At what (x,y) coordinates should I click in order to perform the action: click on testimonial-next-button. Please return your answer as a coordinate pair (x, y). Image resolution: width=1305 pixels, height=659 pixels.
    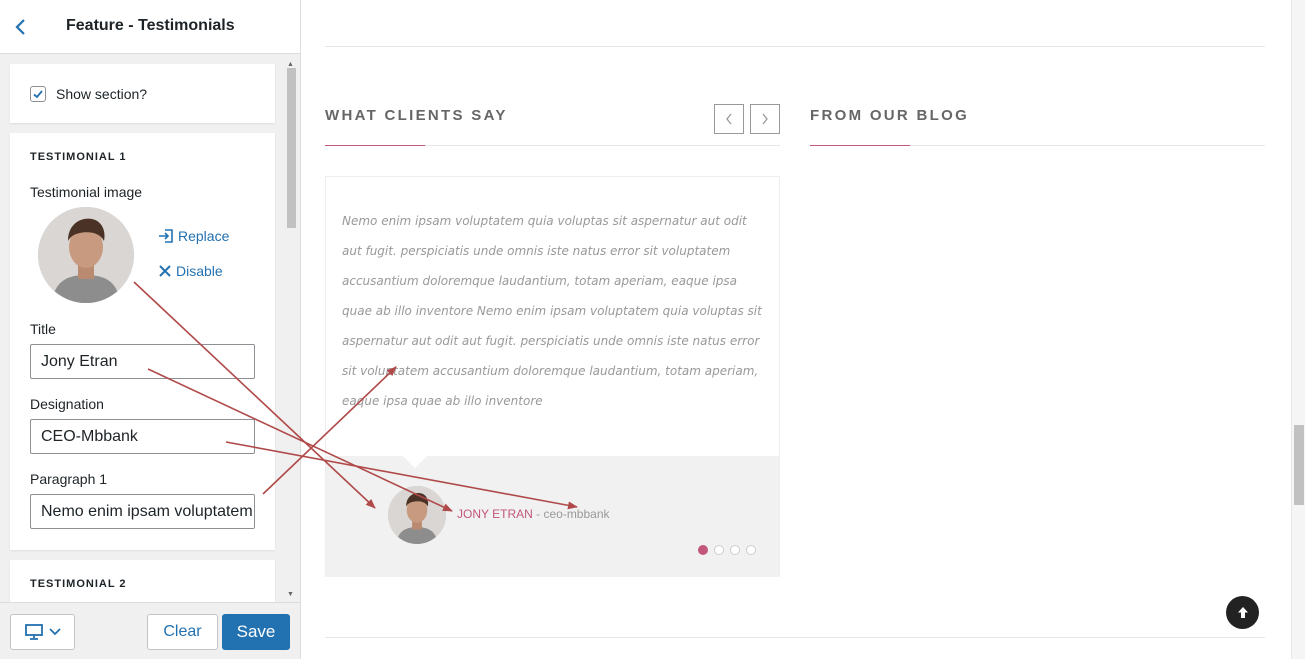
    Looking at the image, I should click on (765, 119).